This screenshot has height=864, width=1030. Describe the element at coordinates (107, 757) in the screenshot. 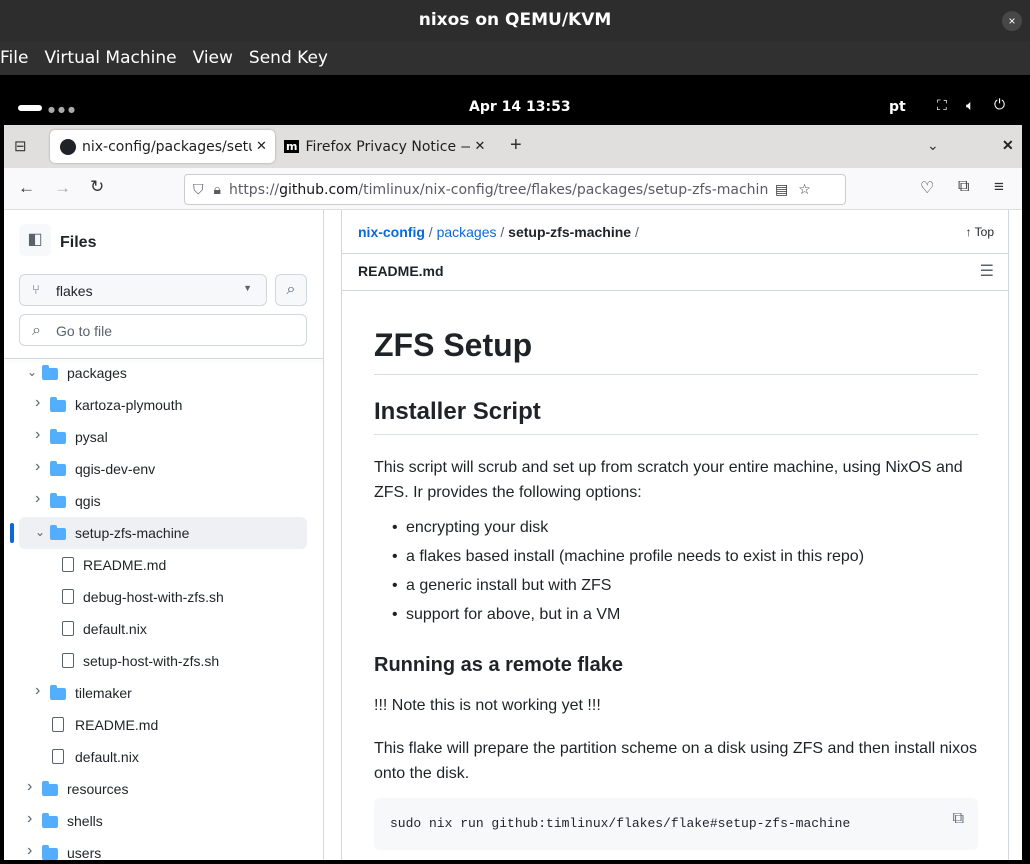

I see `tree-item-label: default.nix` at that location.